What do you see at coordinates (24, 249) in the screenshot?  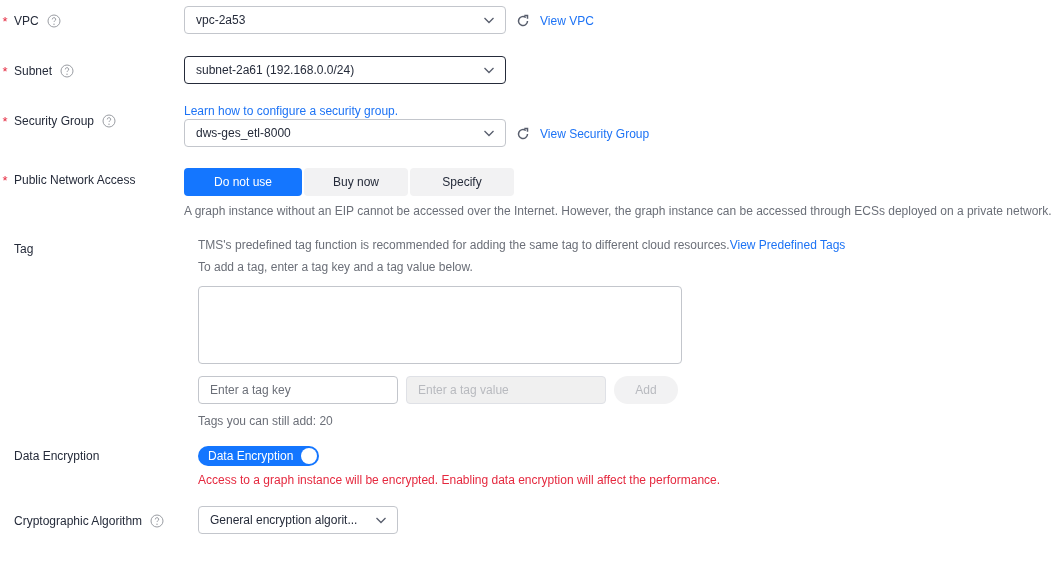 I see `field-label: Tag` at bounding box center [24, 249].